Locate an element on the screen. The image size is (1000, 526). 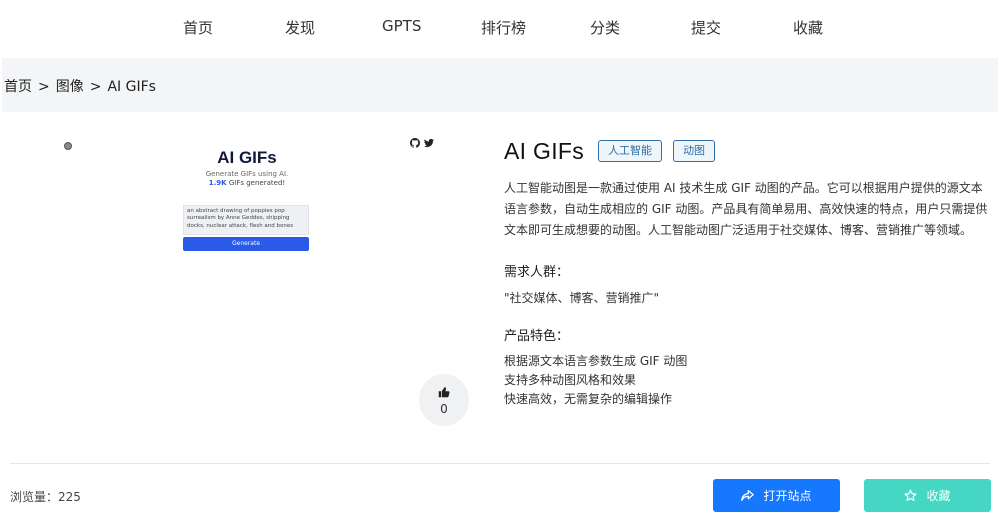
open-site-button: 打开站点 is located at coordinates (776, 495).